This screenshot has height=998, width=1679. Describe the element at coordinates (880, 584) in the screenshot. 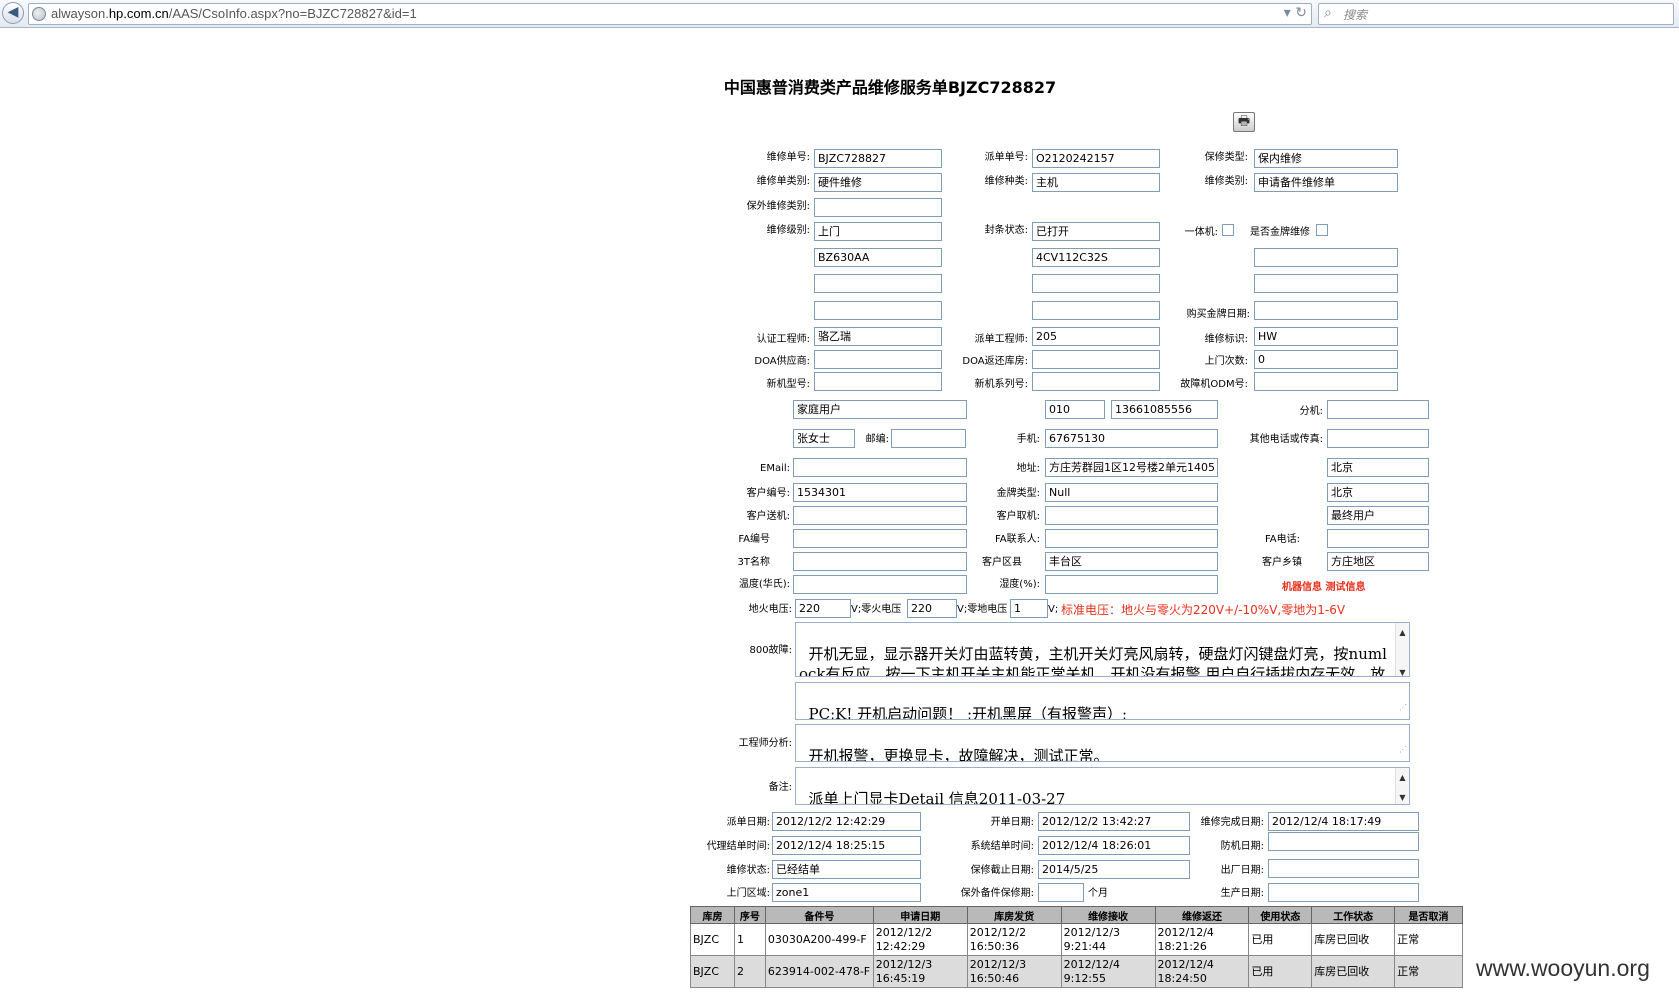

I see `temperature-field` at that location.